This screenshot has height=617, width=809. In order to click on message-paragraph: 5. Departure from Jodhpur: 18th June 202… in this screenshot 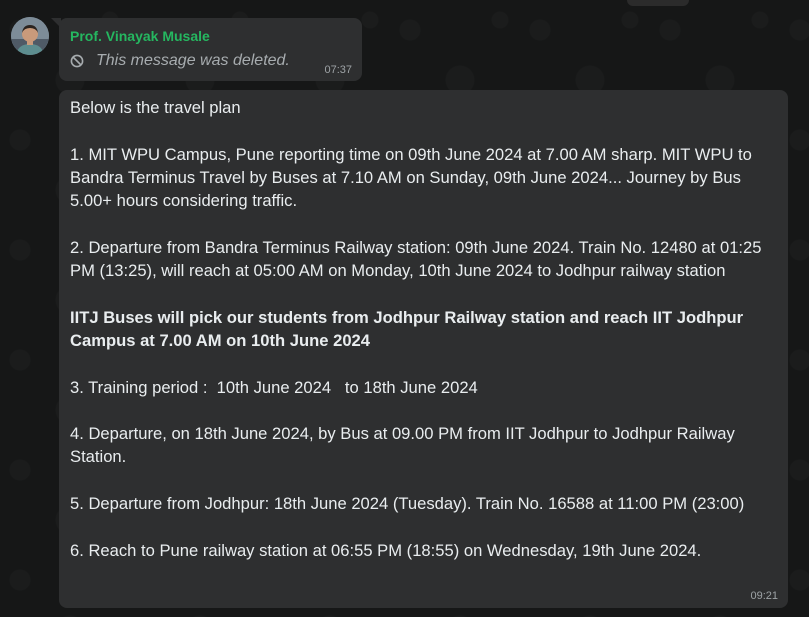, I will do `click(407, 504)`.